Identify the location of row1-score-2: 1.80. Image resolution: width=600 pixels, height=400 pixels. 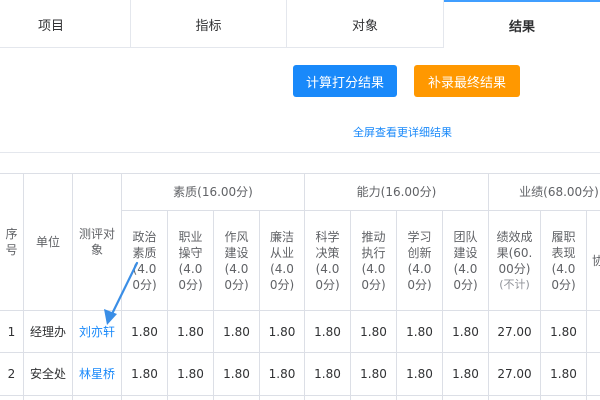
(190, 331).